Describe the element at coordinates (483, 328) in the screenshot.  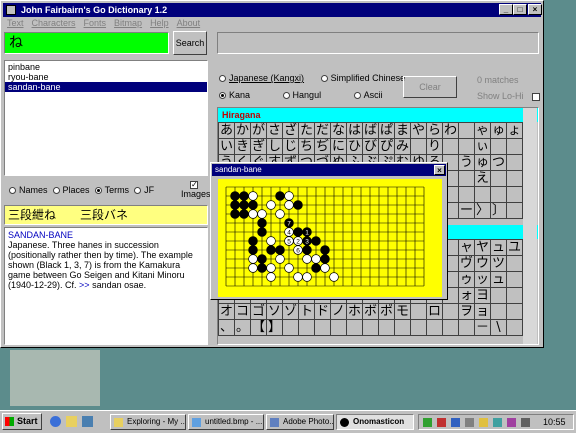
I see `kana-cell: －` at that location.